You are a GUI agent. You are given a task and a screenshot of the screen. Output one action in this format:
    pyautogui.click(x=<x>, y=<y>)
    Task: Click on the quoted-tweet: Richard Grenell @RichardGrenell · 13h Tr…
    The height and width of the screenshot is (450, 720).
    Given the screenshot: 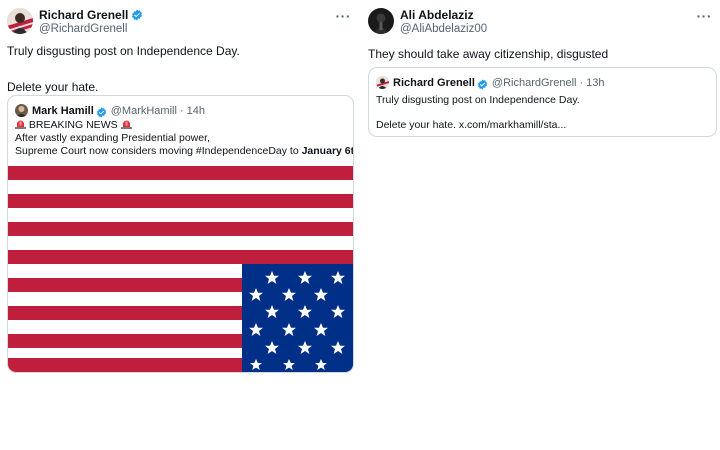 What is the action you would take?
    pyautogui.click(x=542, y=102)
    